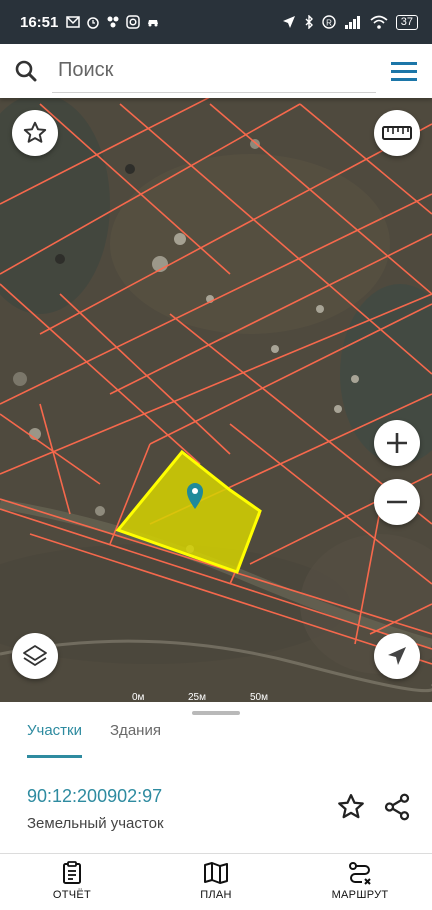  I want to click on hamburger-menu-icon, so click(404, 71).